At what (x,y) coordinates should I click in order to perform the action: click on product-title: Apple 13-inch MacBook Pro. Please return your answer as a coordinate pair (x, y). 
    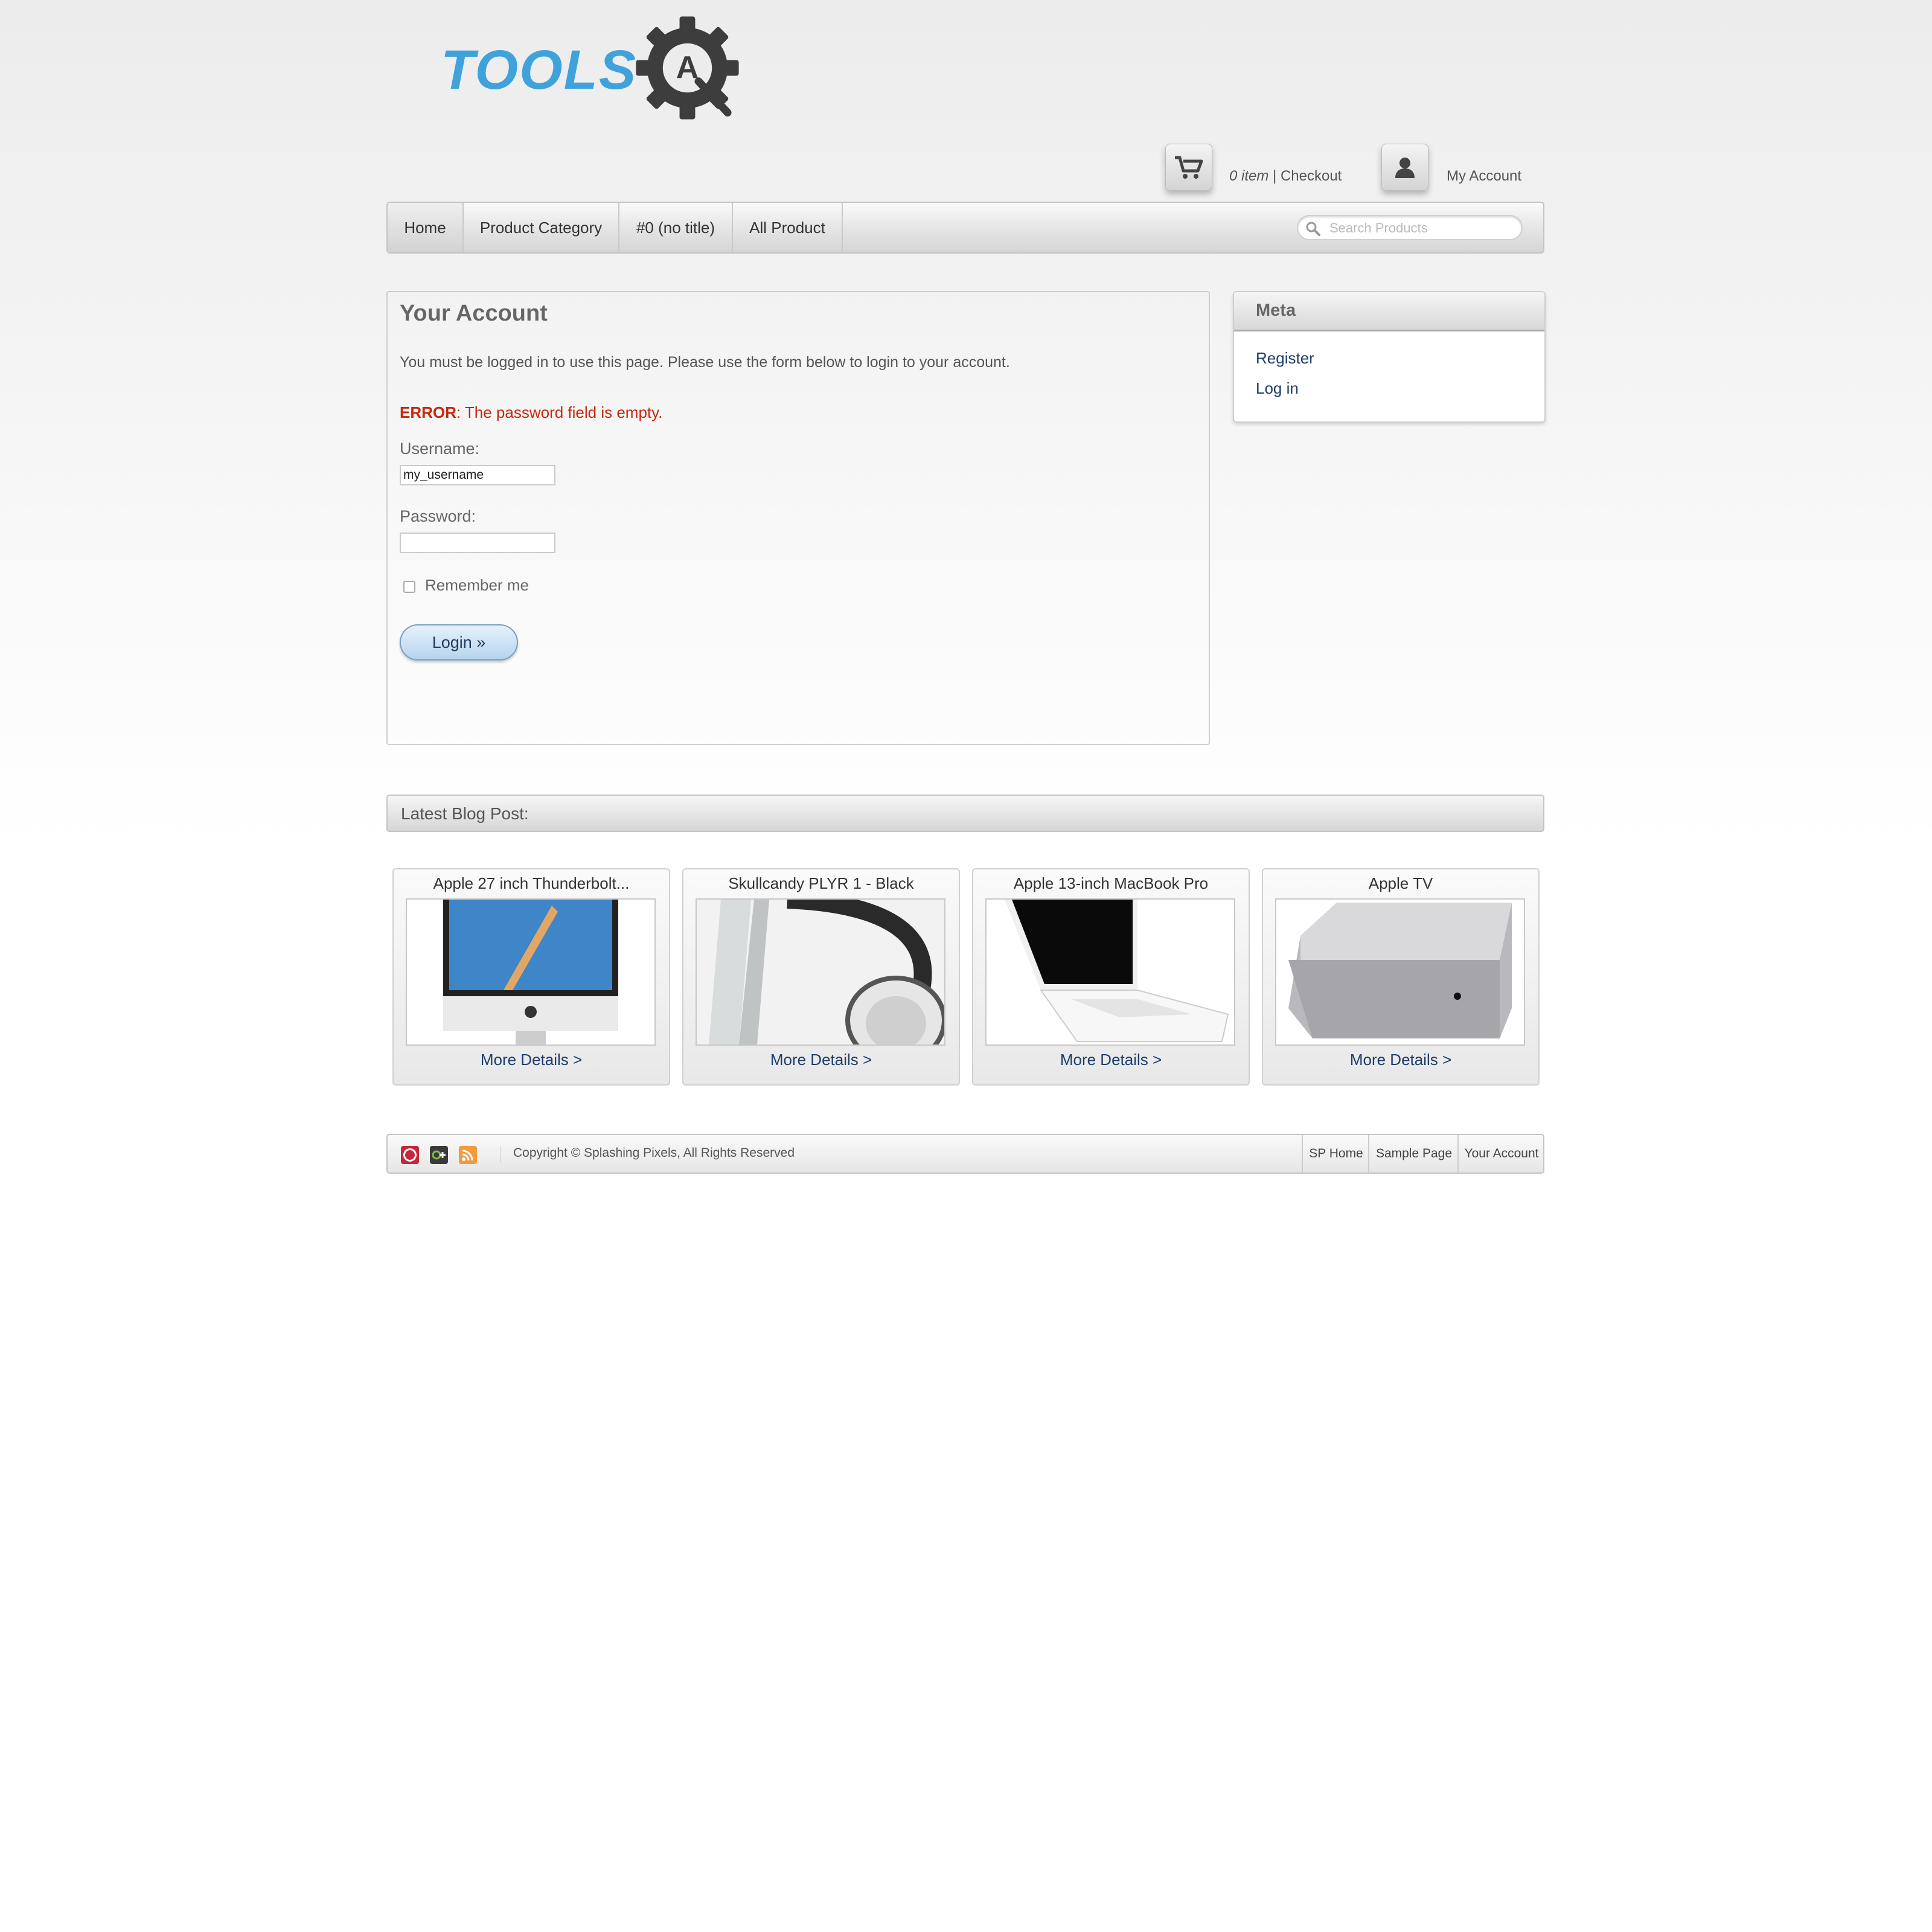
    Looking at the image, I should click on (1111, 884).